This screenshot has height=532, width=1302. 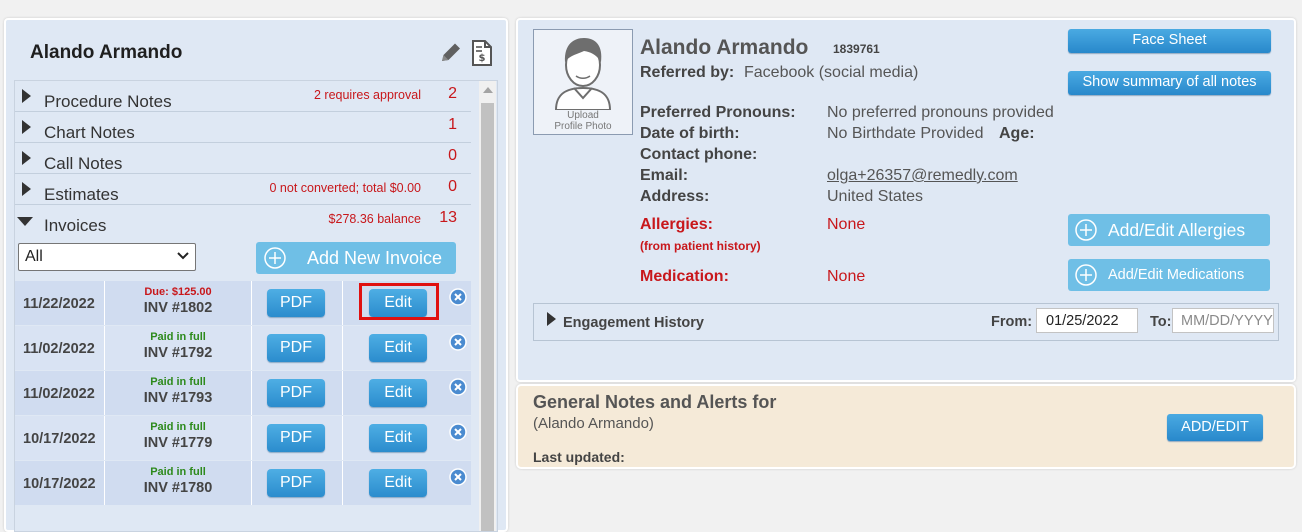 I want to click on add-new-invoice-label: Add New Invoice, so click(x=375, y=258).